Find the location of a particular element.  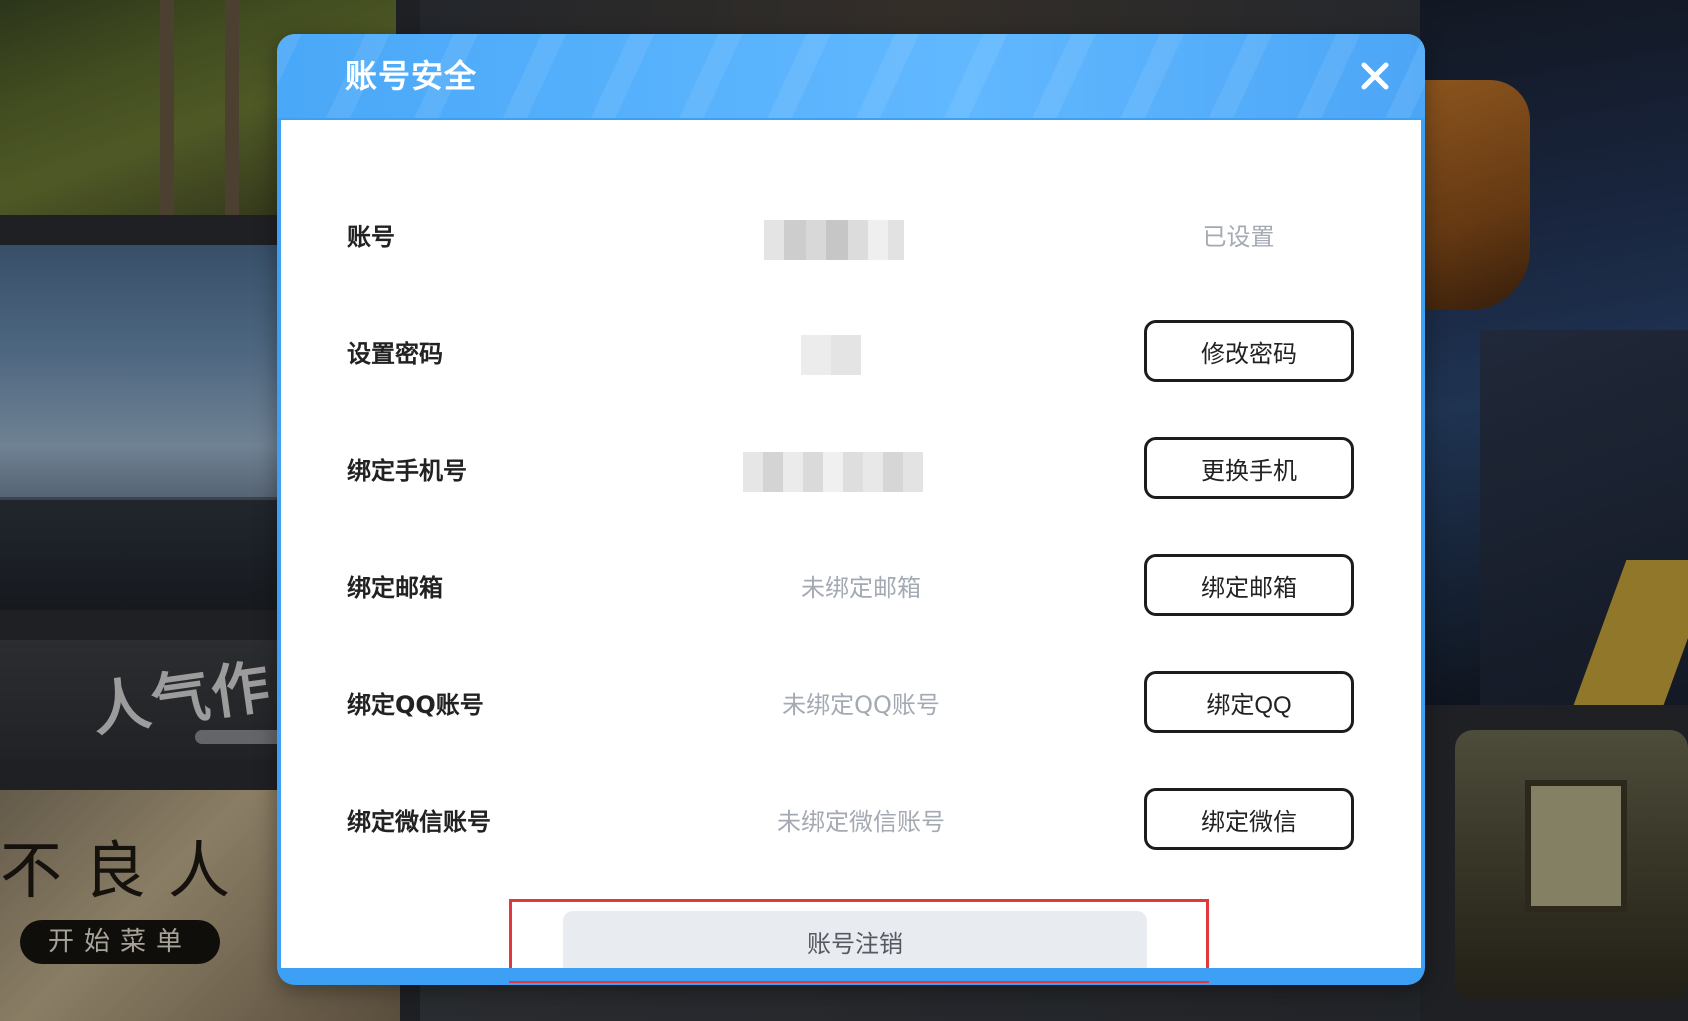

phone-value-masked is located at coordinates (833, 472).